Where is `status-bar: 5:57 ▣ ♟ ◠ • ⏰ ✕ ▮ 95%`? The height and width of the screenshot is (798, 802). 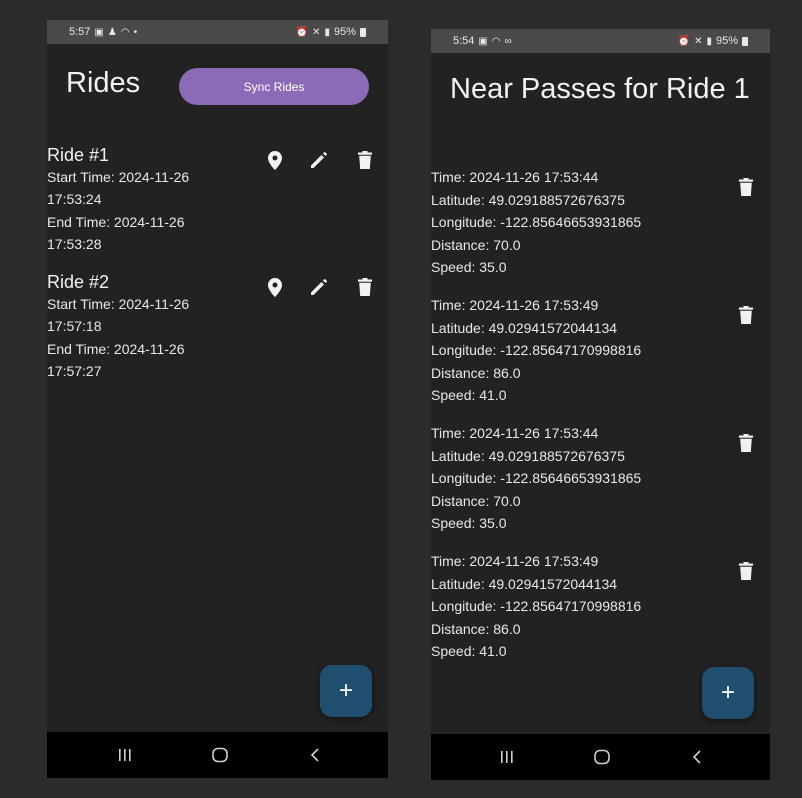 status-bar: 5:57 ▣ ♟ ◠ • ⏰ ✕ ▮ 95% is located at coordinates (217, 32).